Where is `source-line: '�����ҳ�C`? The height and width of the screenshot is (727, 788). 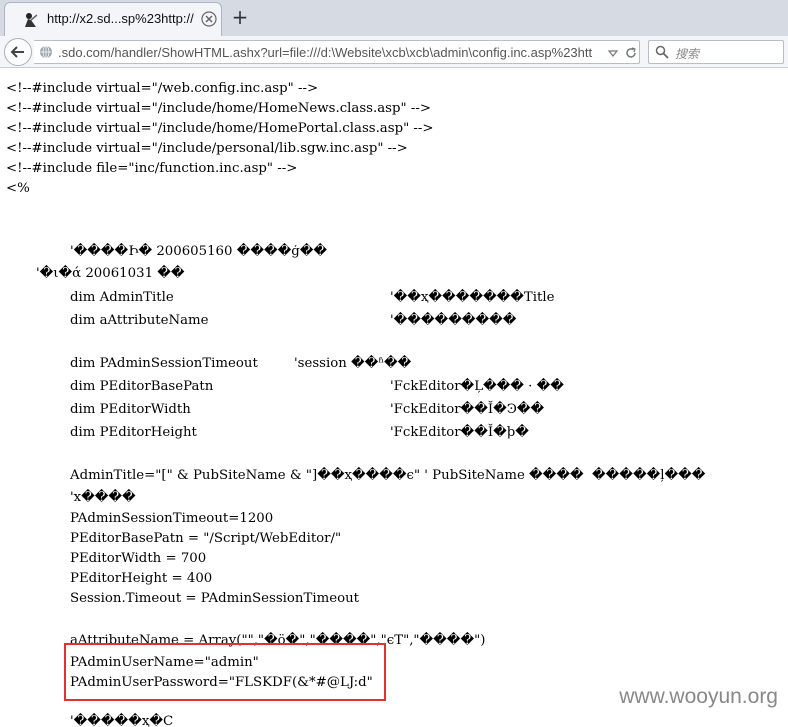
source-line: '�����ҳ�C is located at coordinates (122, 720).